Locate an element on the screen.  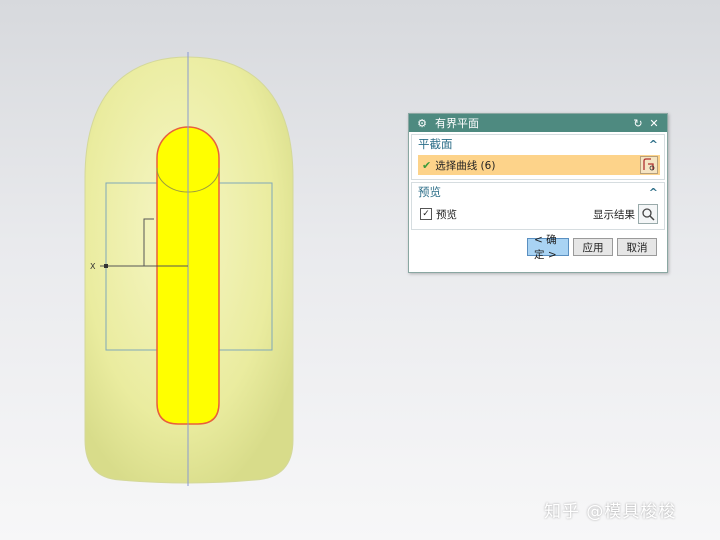
dialog-titlebar: ⚙ 有界平面 ↻ ✕ is located at coordinates (538, 123).